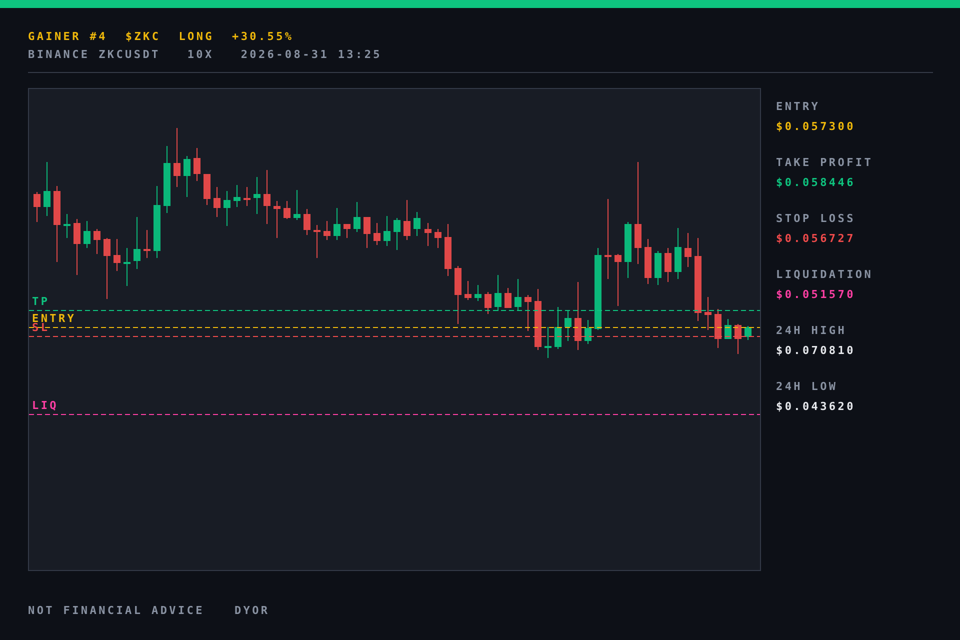  What do you see at coordinates (41, 302) in the screenshot?
I see `level-label: TP` at bounding box center [41, 302].